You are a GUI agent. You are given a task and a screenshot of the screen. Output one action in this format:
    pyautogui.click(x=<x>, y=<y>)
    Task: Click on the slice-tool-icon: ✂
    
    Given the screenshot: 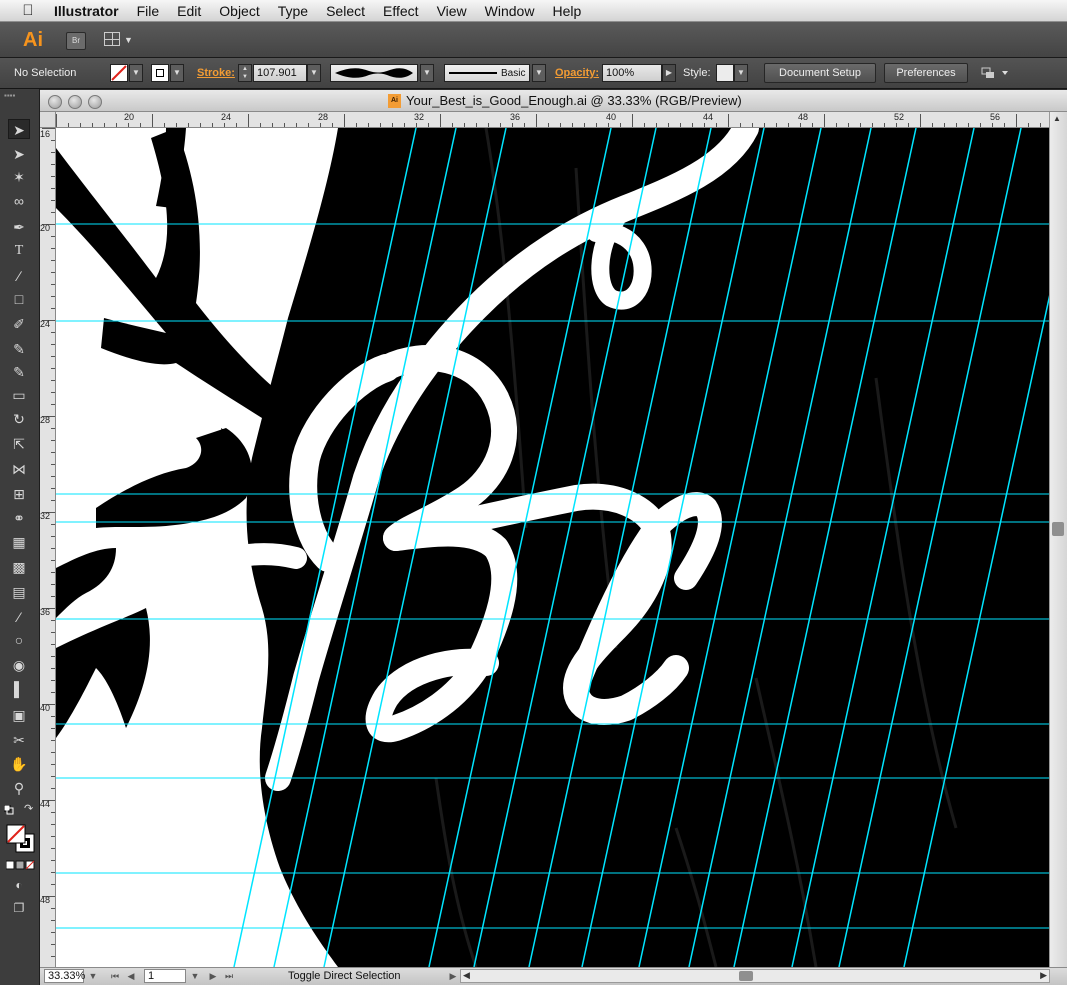 What is the action you would take?
    pyautogui.click(x=19, y=740)
    